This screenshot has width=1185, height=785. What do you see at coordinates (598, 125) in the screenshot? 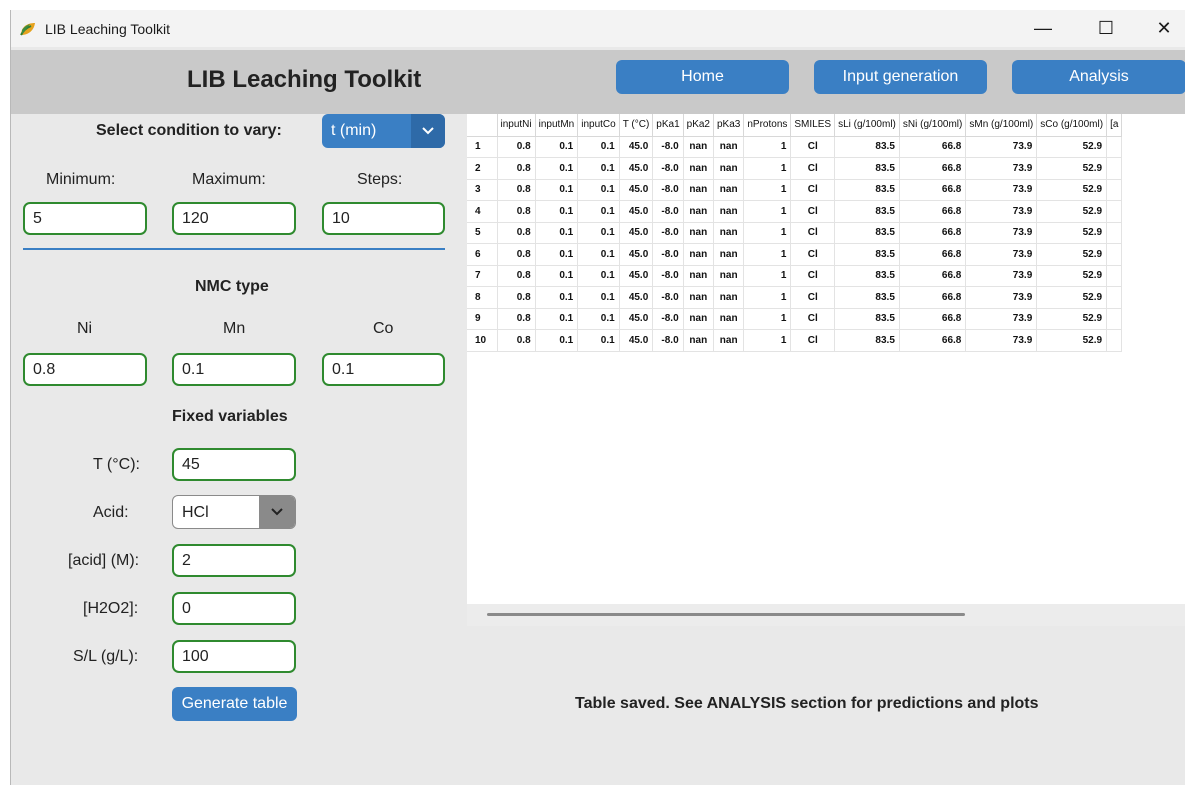
I see `column-header: inputCo` at bounding box center [598, 125].